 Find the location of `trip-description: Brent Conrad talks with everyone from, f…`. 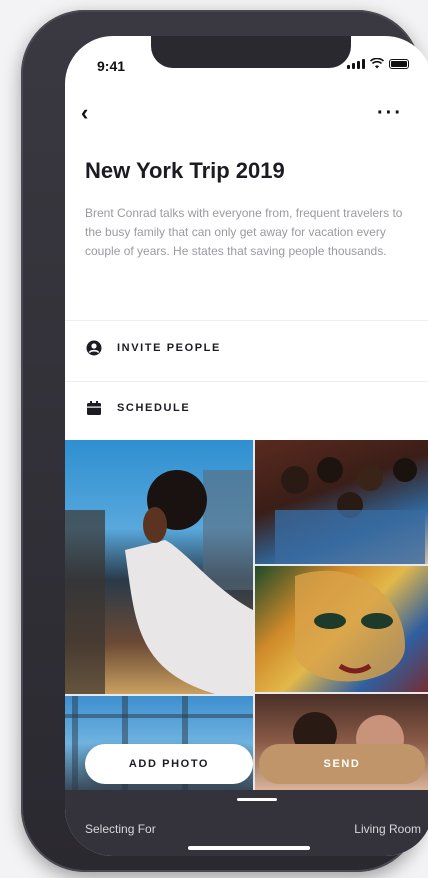

trip-description: Brent Conrad talks with everyone from, f… is located at coordinates (244, 232).